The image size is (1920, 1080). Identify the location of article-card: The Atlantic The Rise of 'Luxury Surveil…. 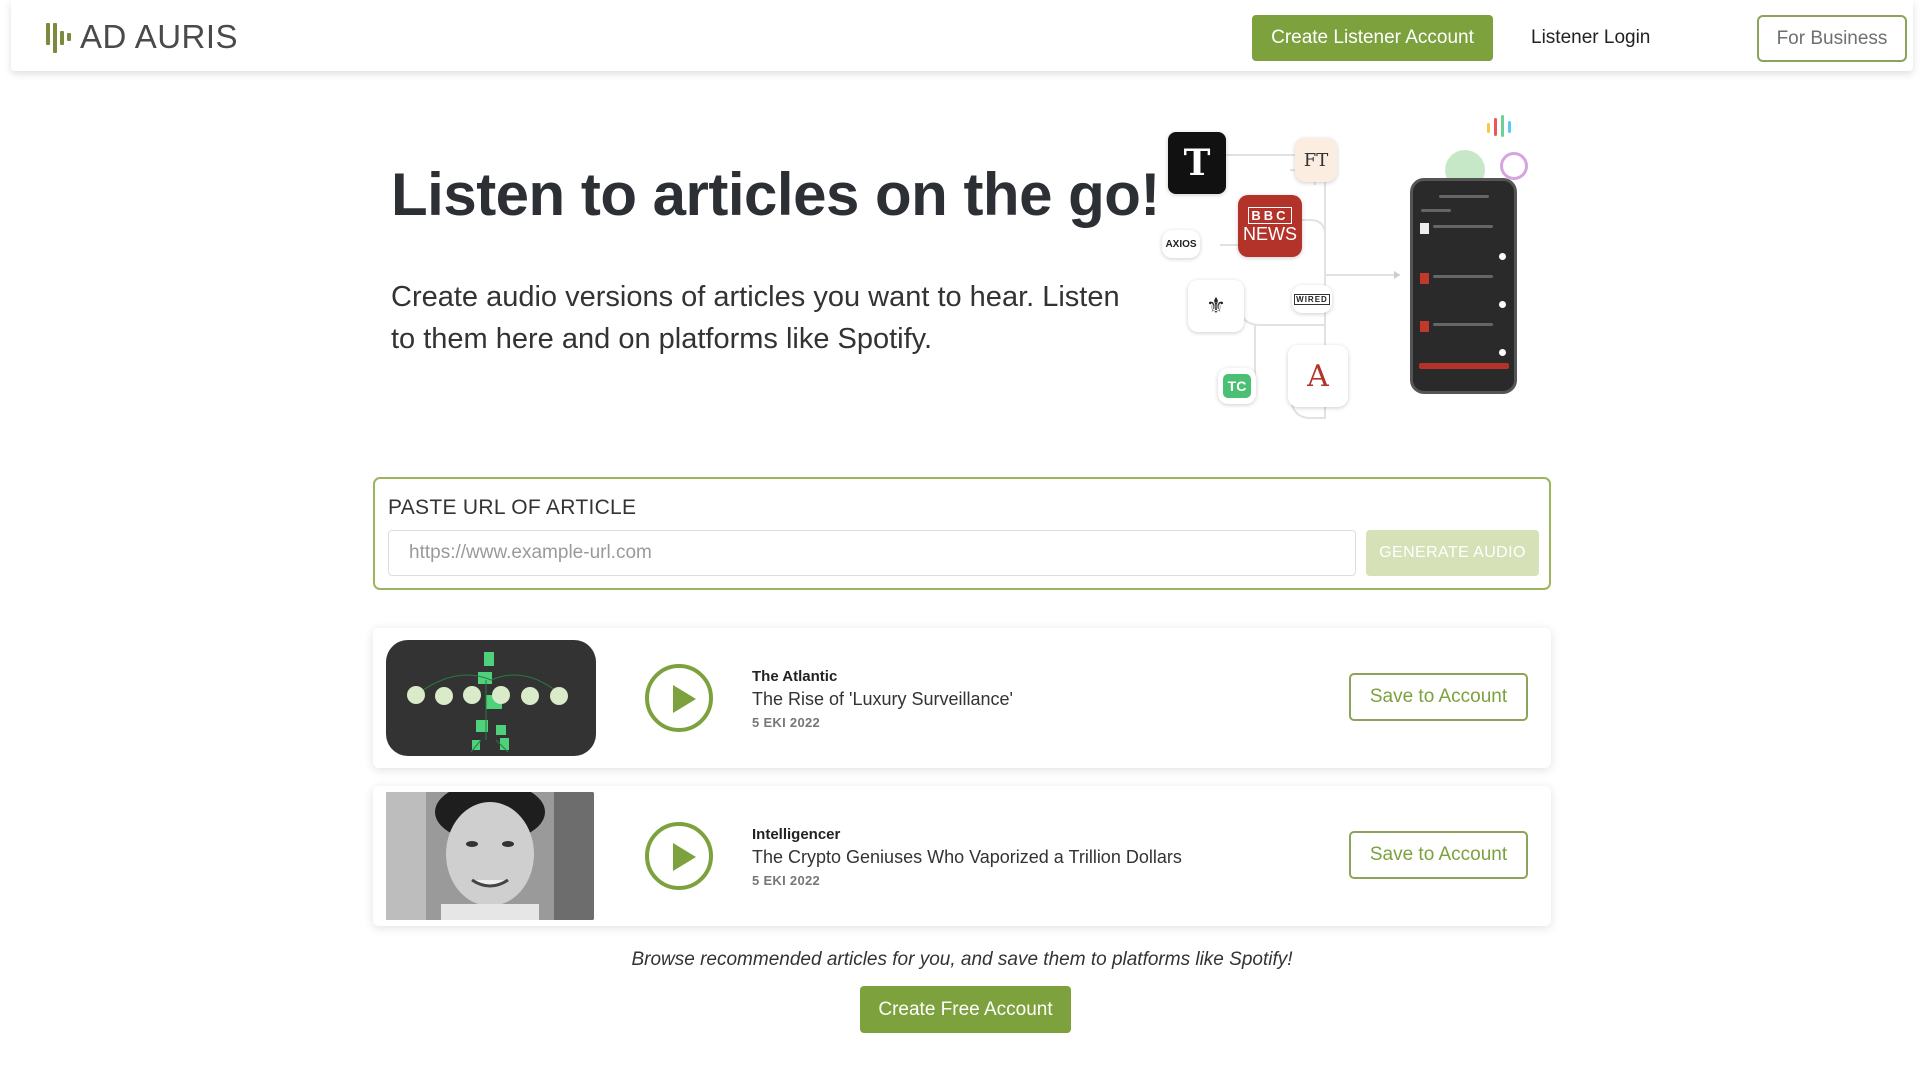
(962, 698).